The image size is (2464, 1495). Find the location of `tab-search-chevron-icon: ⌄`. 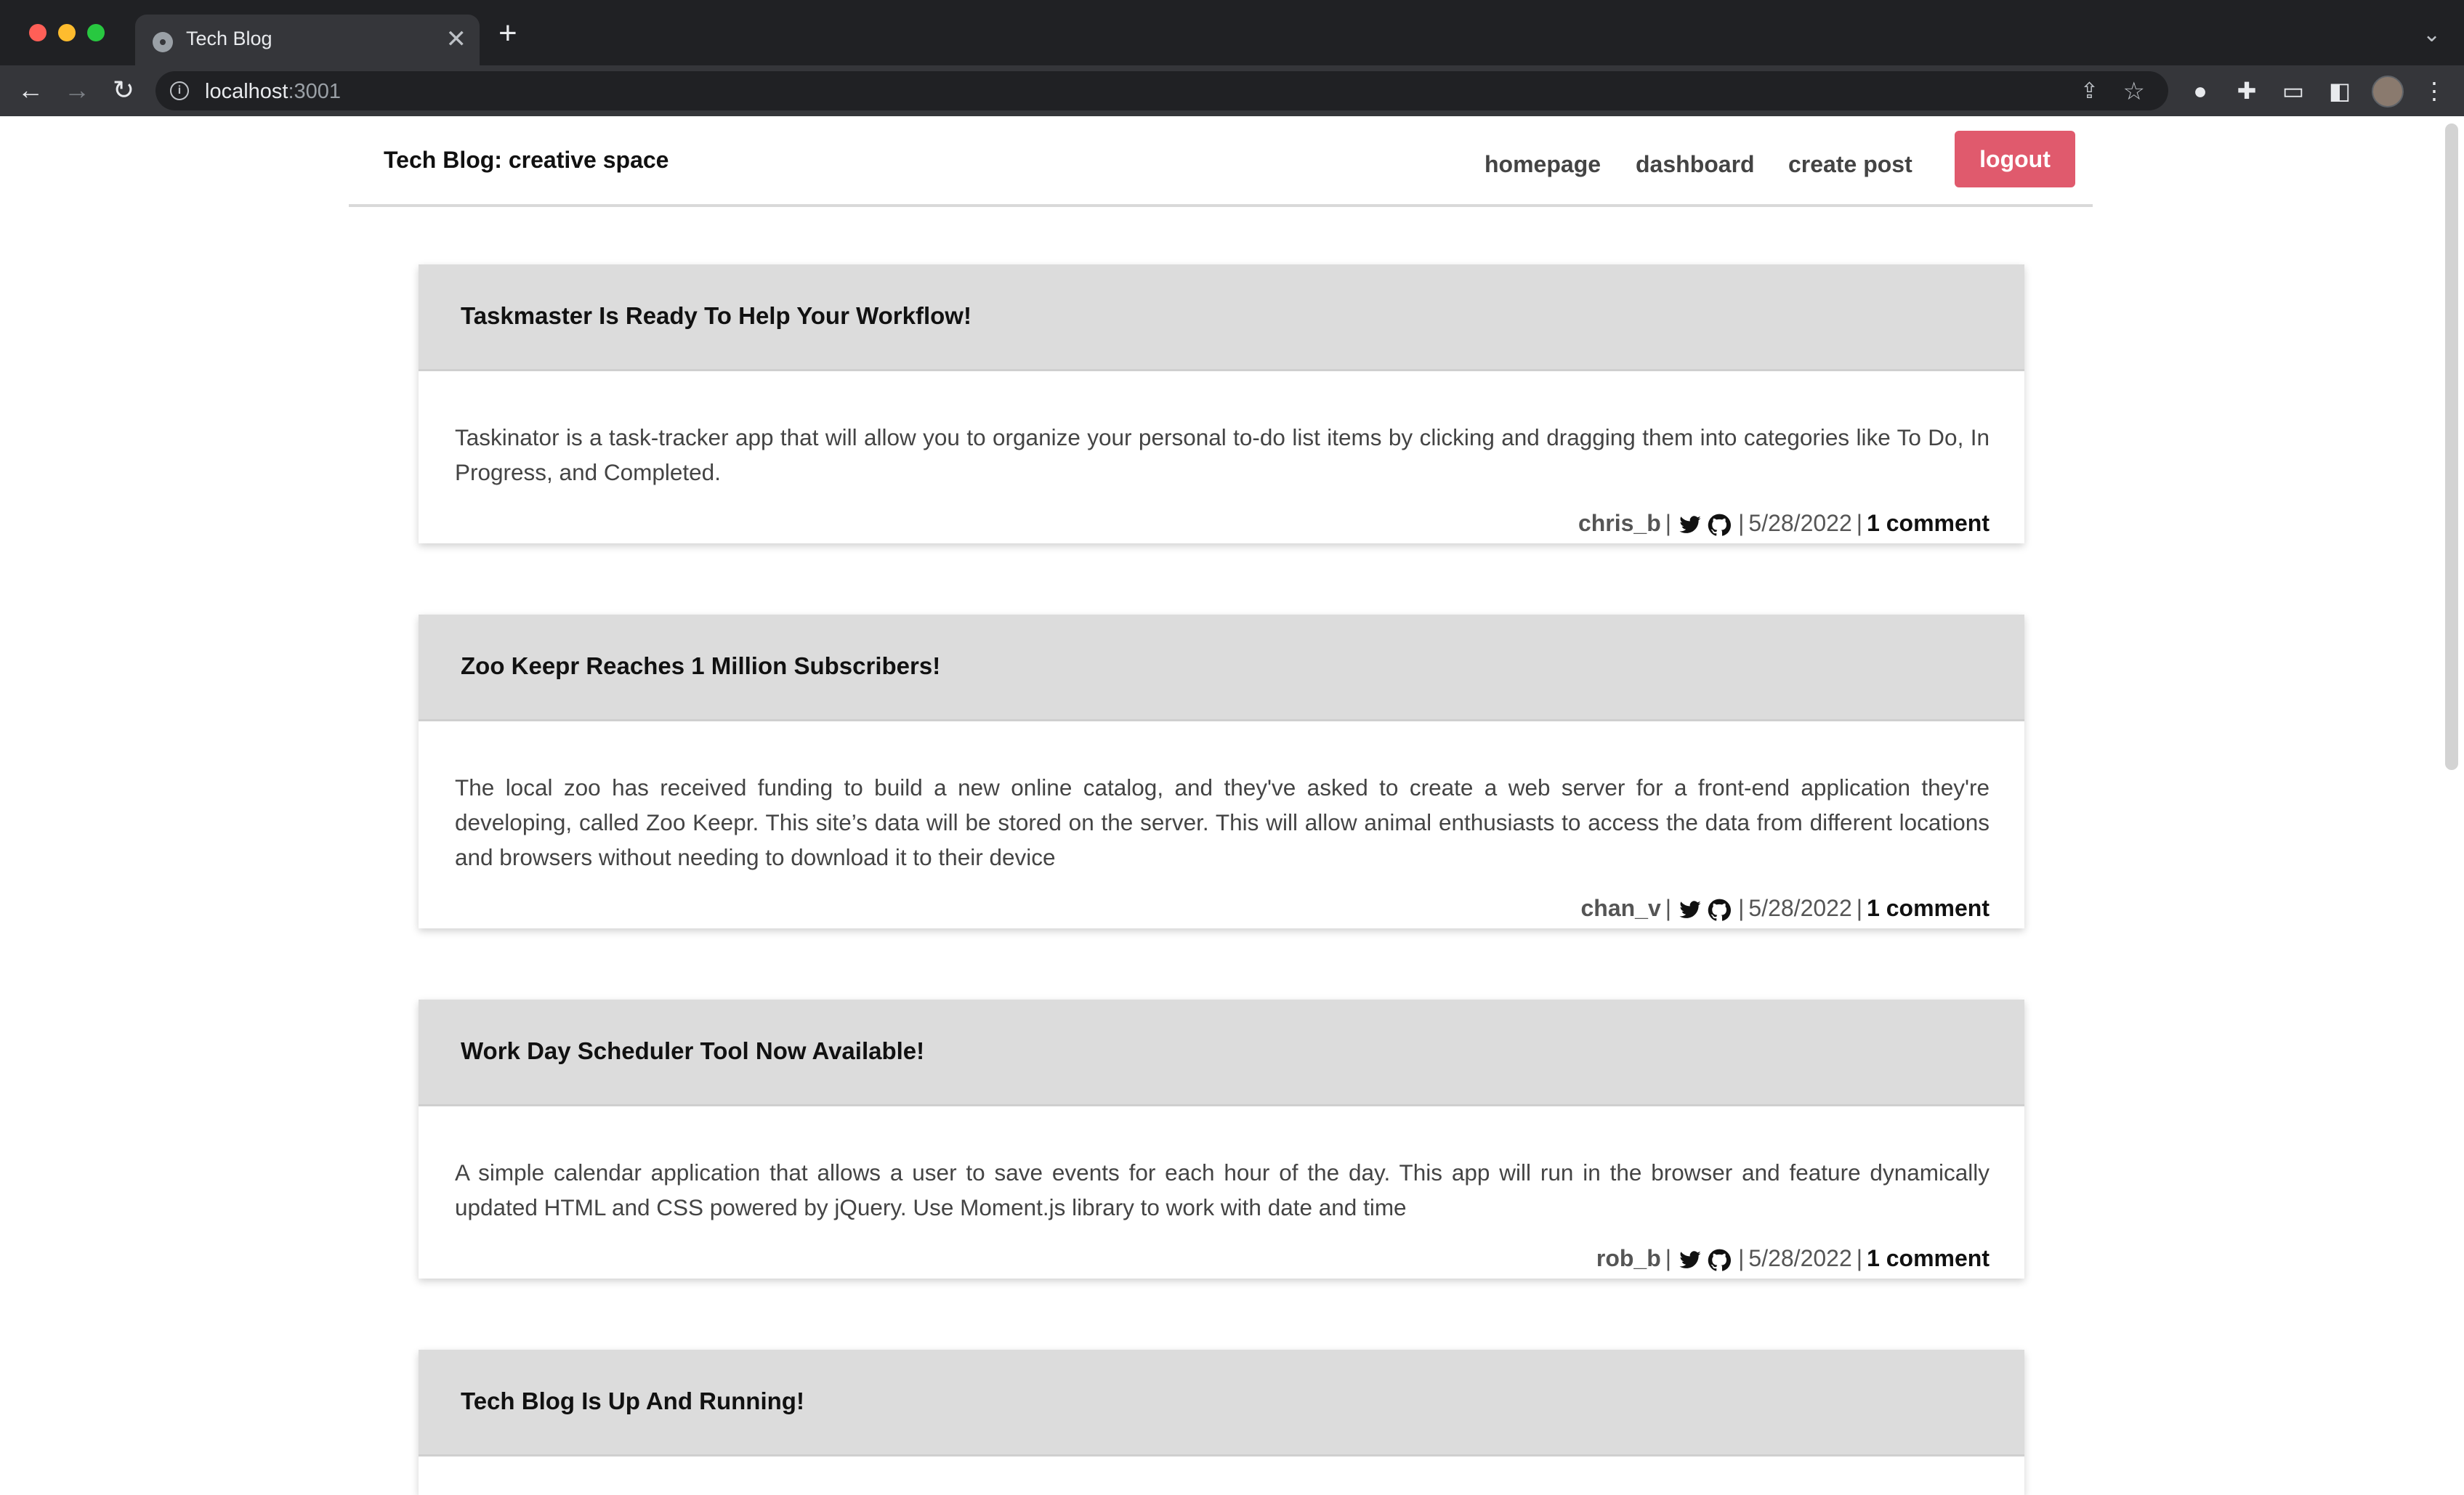

tab-search-chevron-icon: ⌄ is located at coordinates (2432, 34).